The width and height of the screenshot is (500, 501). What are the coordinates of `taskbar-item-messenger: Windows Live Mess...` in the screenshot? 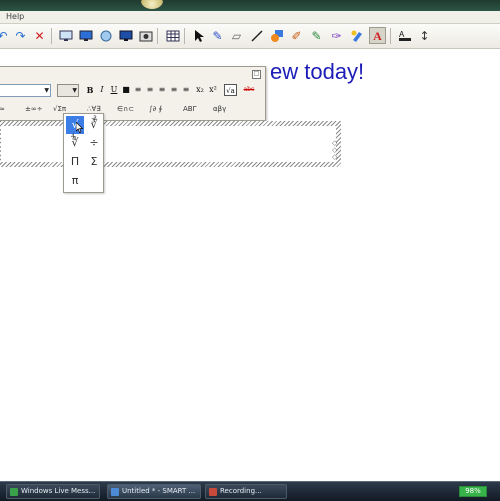 It's located at (53, 491).